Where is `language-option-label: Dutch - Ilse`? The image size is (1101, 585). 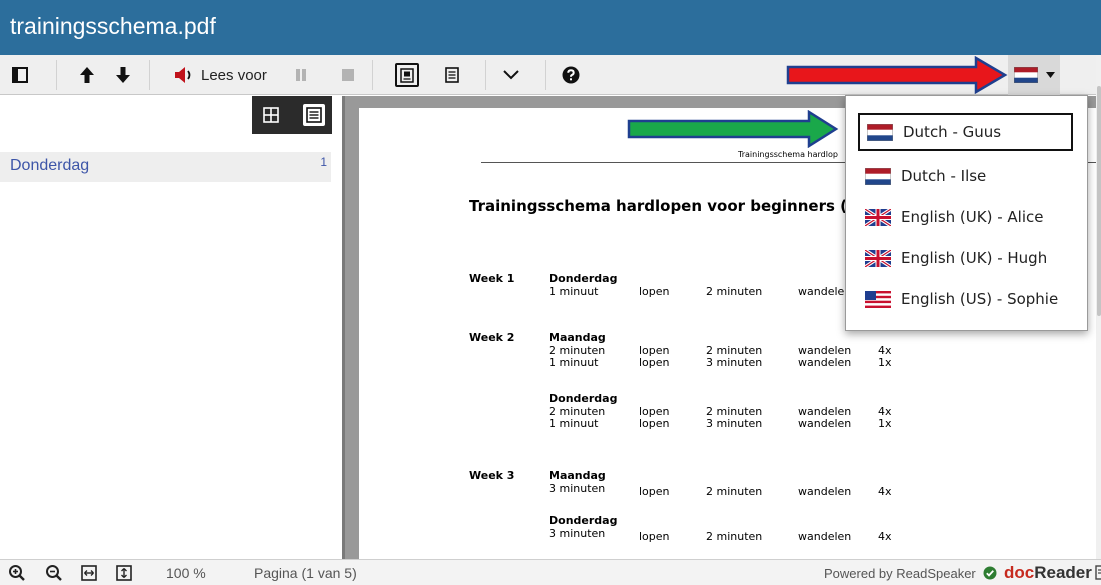 language-option-label: Dutch - Ilse is located at coordinates (944, 176).